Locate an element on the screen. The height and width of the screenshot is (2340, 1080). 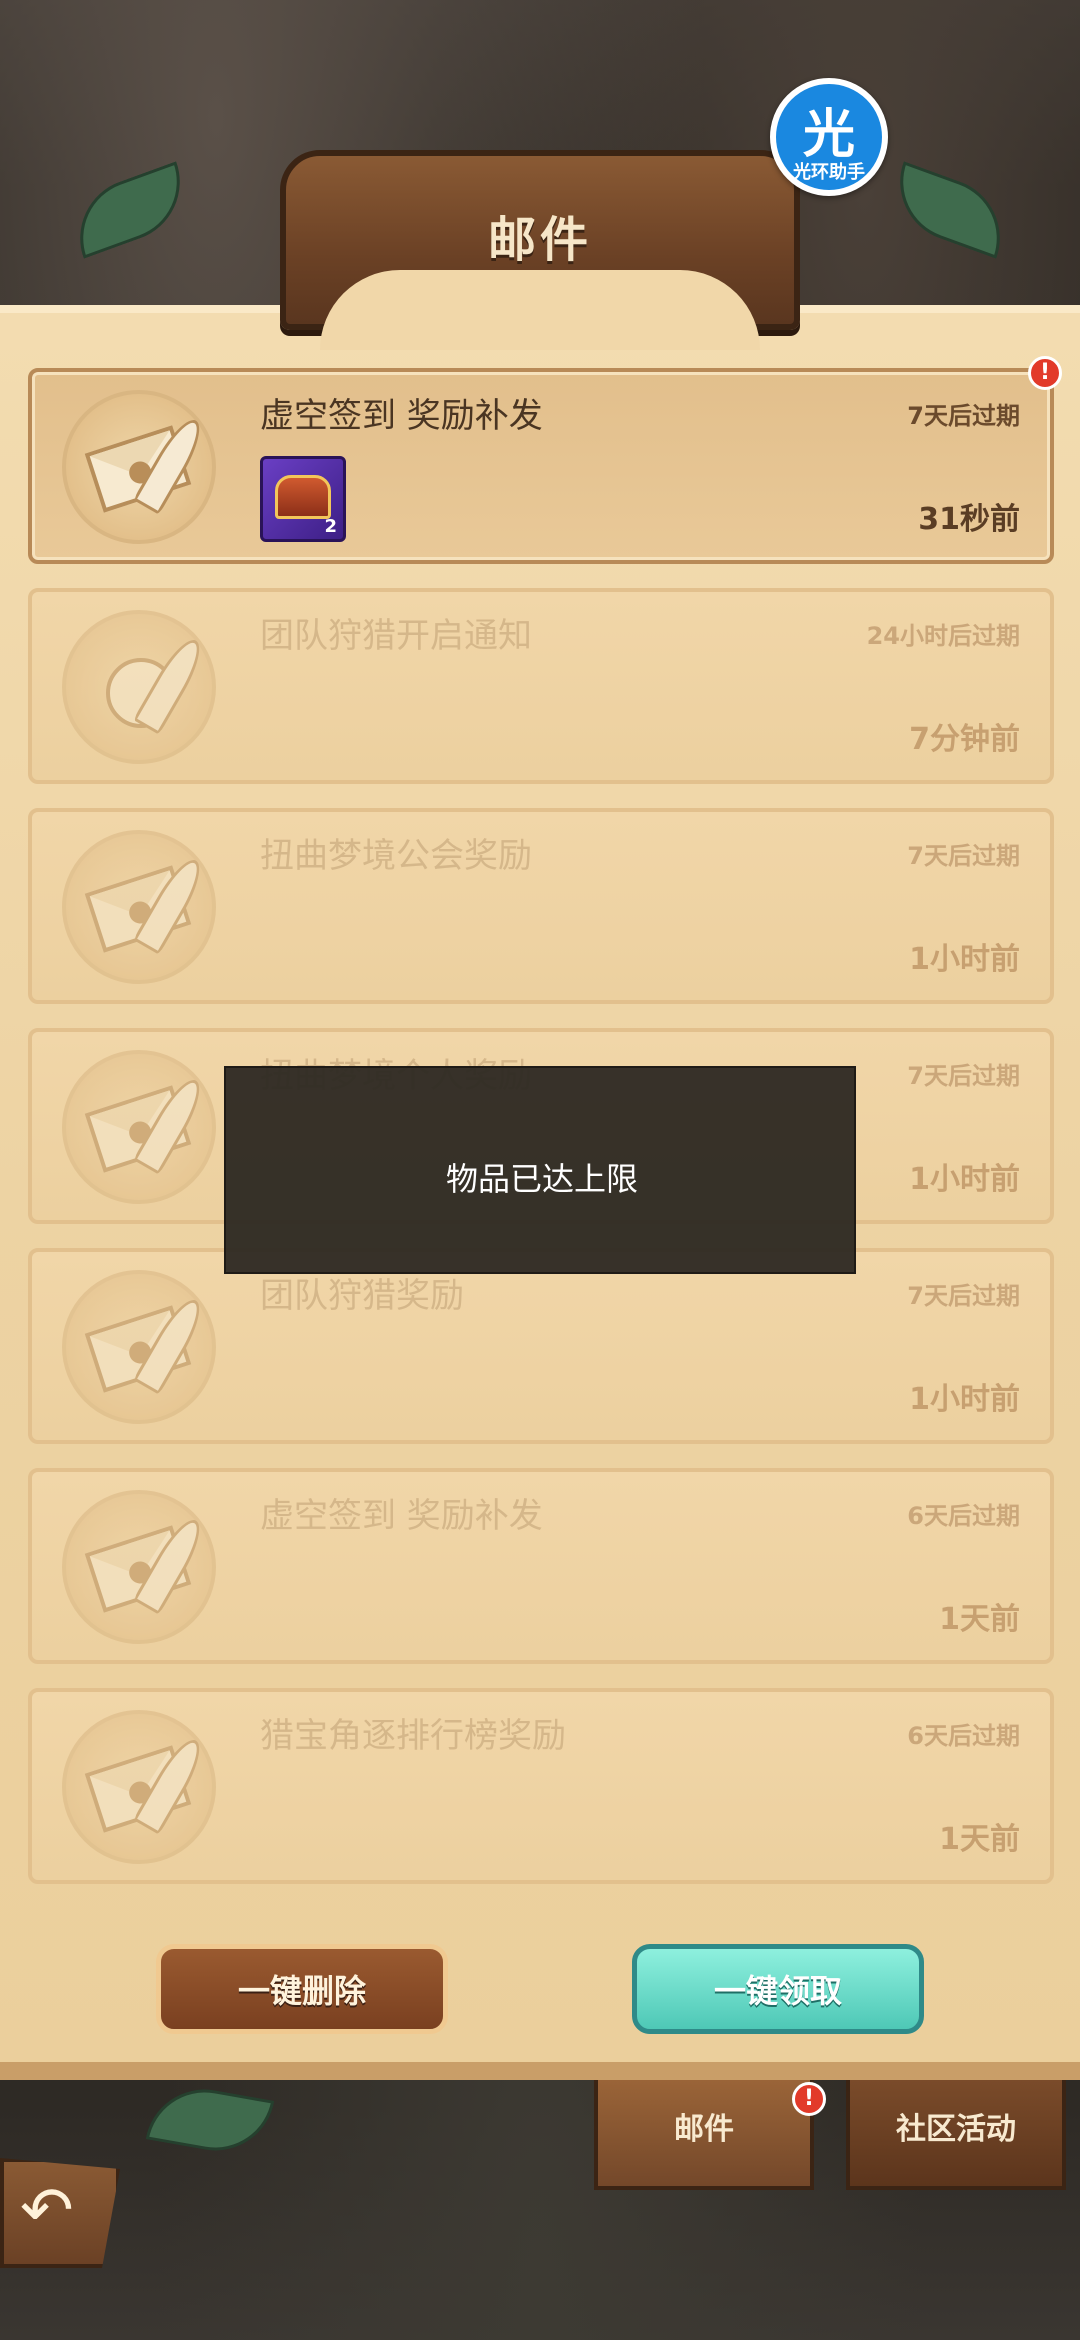
mail-title: 扭曲梦境公会奖励 is located at coordinates (396, 856).